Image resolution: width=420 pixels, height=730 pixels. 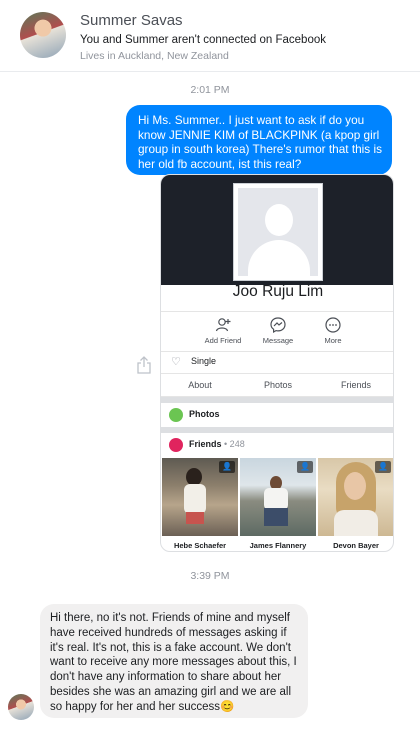 What do you see at coordinates (176, 362) in the screenshot?
I see `heart-icon: ♡` at bounding box center [176, 362].